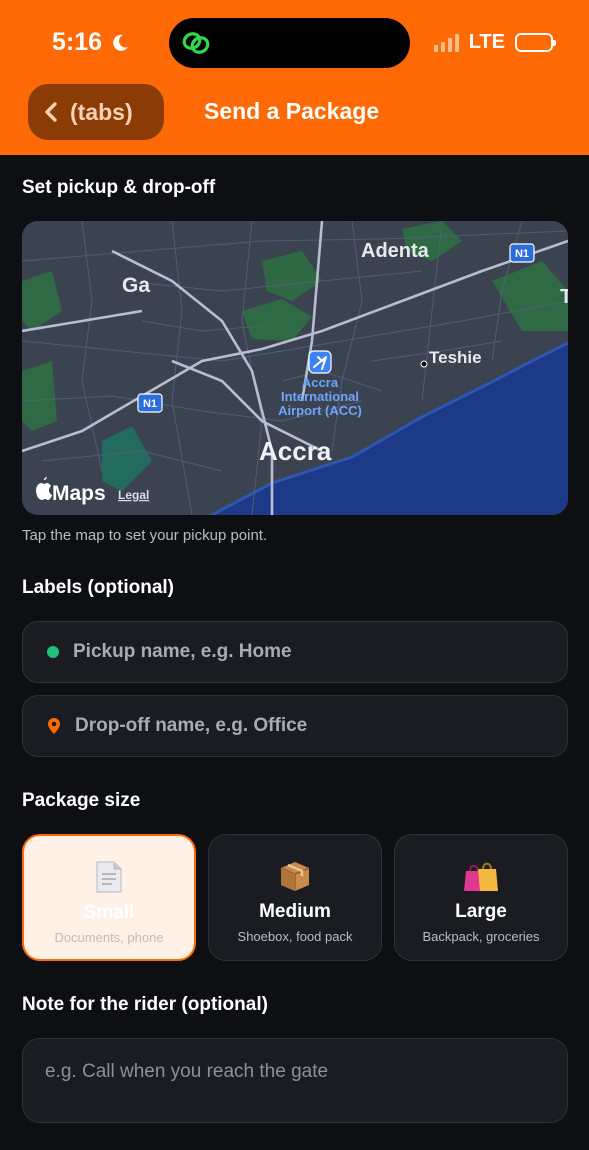 Image resolution: width=589 pixels, height=1150 pixels. I want to click on signal-icon, so click(446, 42).